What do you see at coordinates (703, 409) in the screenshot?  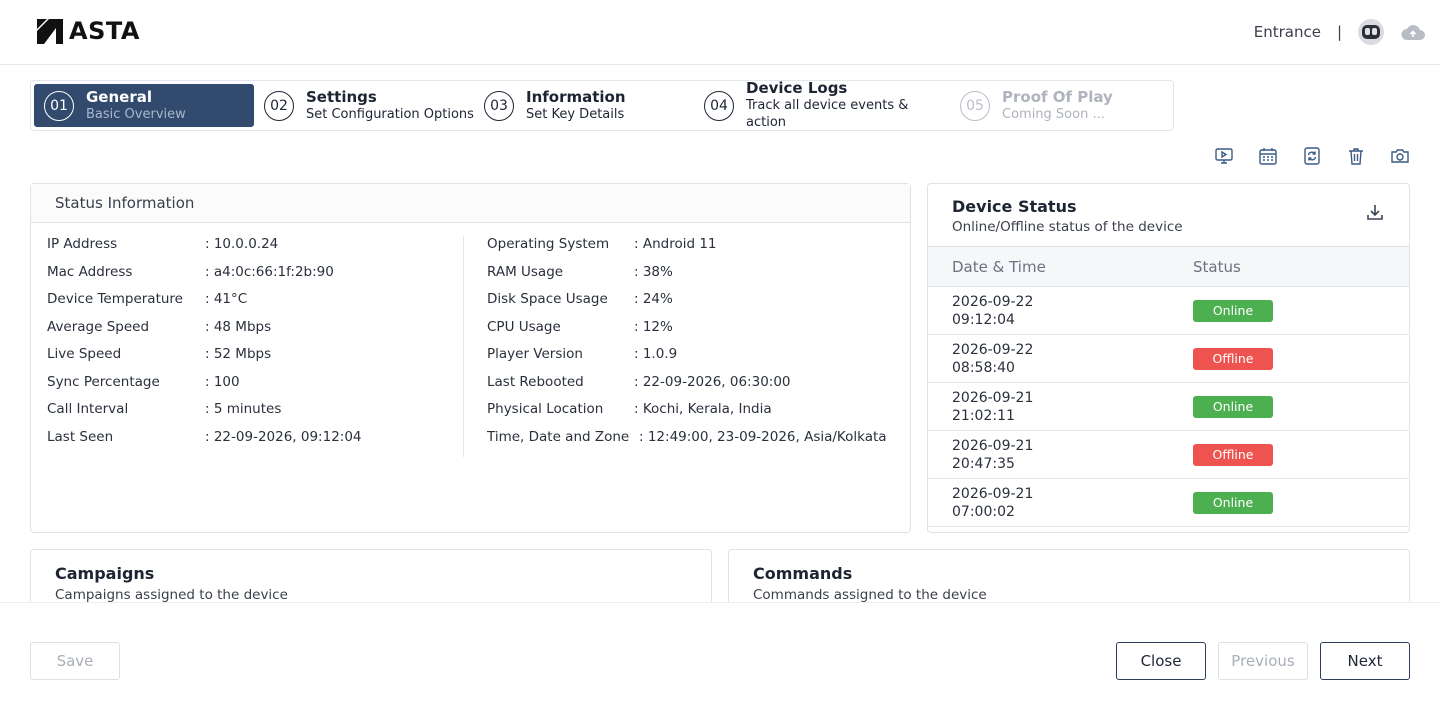 I see `info-value: : Kochi, Kerala, India` at bounding box center [703, 409].